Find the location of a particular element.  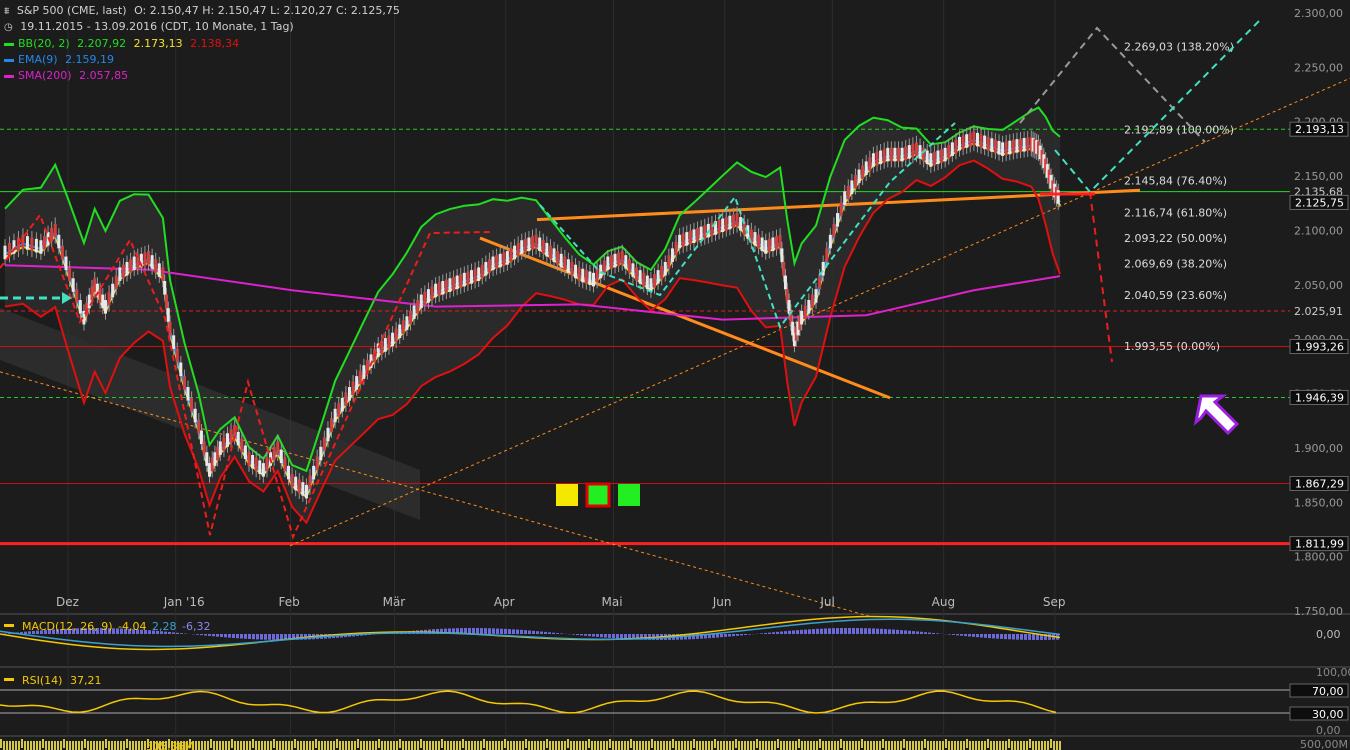

legend-bb-name: BB(20, 2) is located at coordinates (44, 43).